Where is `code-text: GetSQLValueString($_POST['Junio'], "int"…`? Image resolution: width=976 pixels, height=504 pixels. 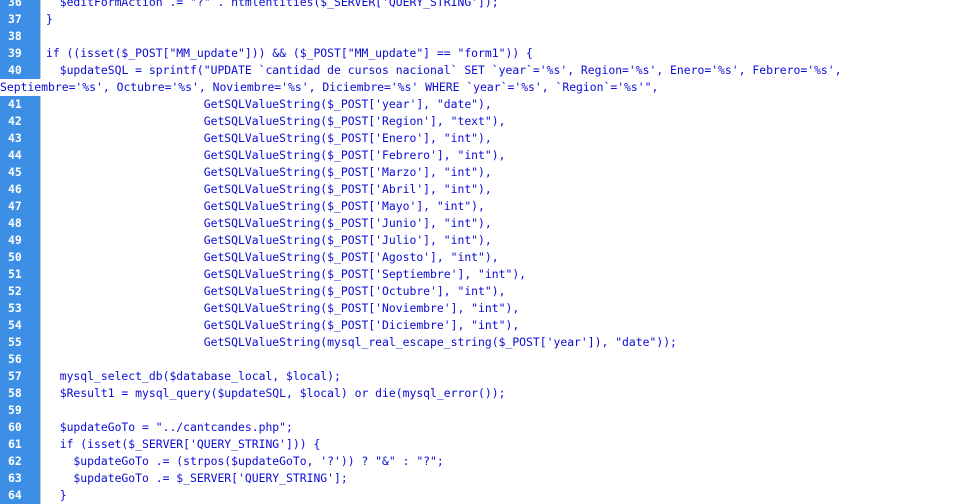
code-text: GetSQLValueString($_POST['Junio'], "int"… is located at coordinates (511, 223).